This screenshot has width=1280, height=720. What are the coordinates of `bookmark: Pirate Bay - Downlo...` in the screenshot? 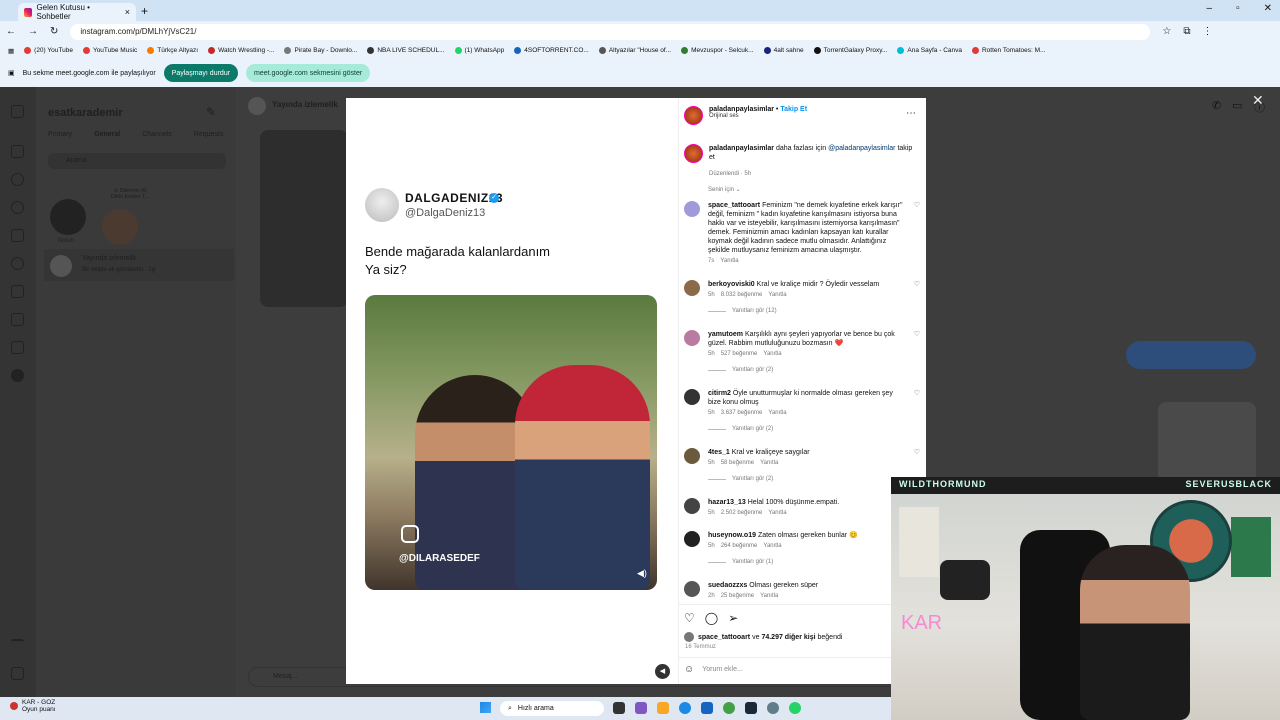 It's located at (320, 50).